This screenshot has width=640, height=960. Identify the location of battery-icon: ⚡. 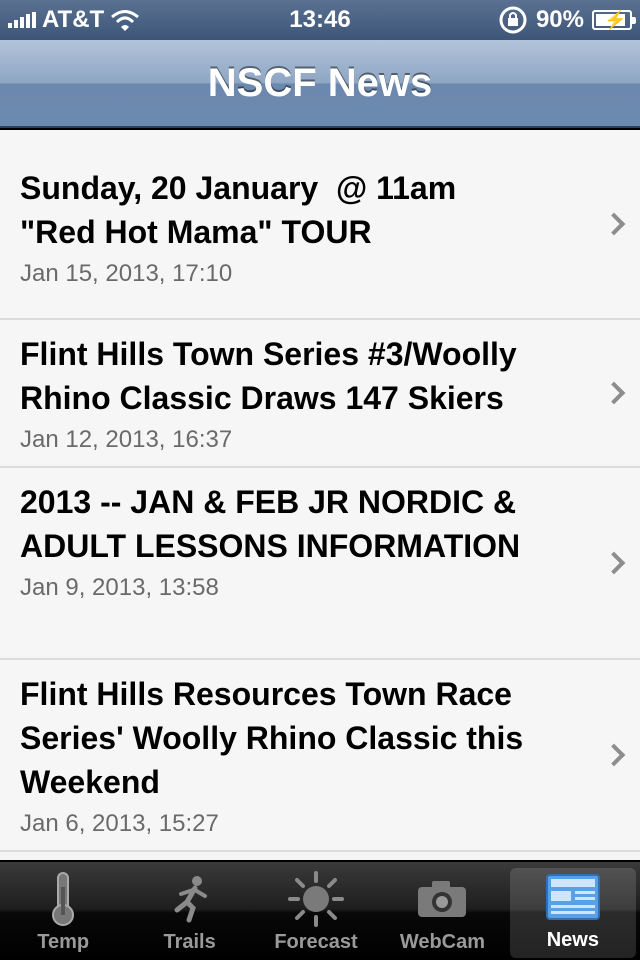
(614, 20).